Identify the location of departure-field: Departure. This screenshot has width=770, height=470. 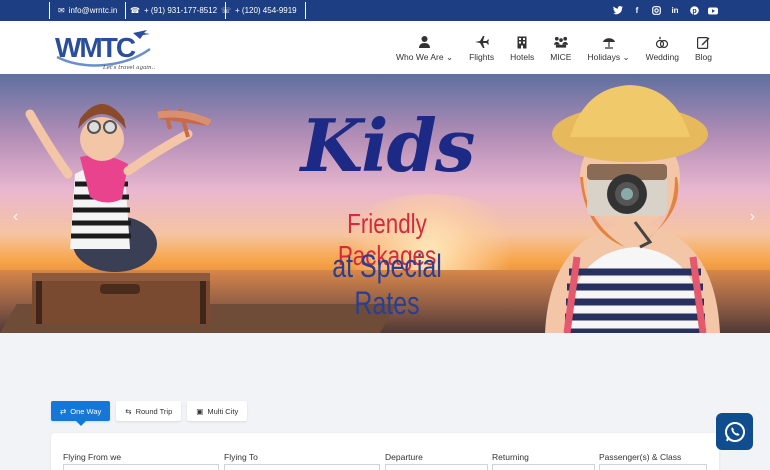
(436, 461).